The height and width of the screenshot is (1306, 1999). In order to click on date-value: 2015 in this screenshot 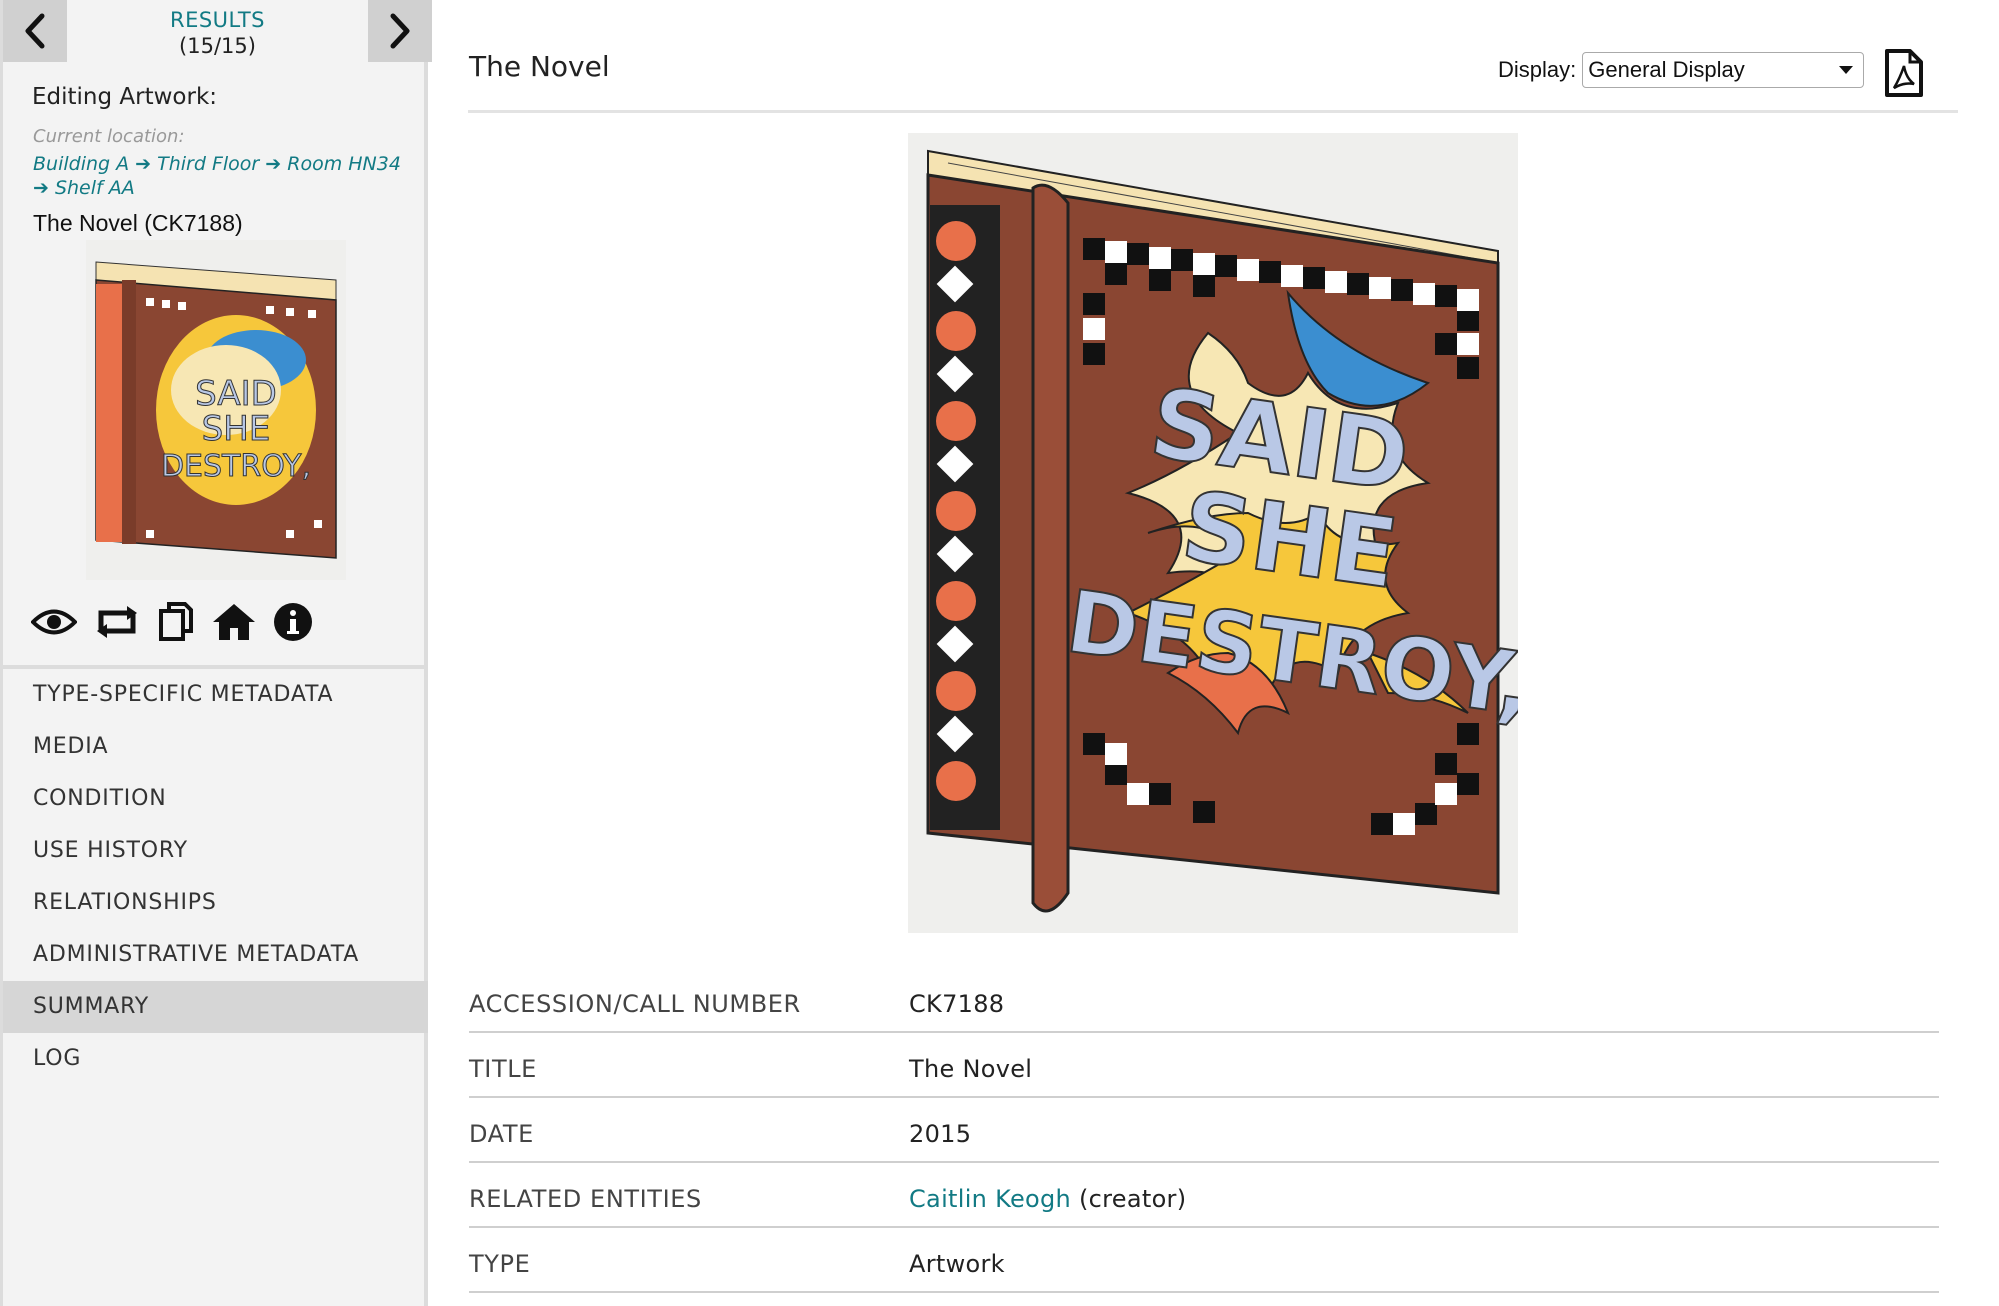, I will do `click(940, 1133)`.